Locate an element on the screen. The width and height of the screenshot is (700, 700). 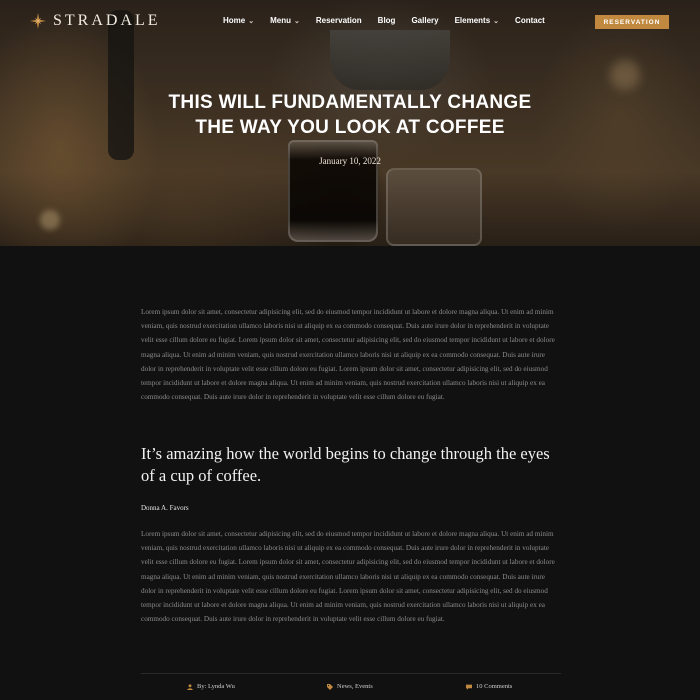
post-author: By: Lynda Wu is located at coordinates (211, 686).